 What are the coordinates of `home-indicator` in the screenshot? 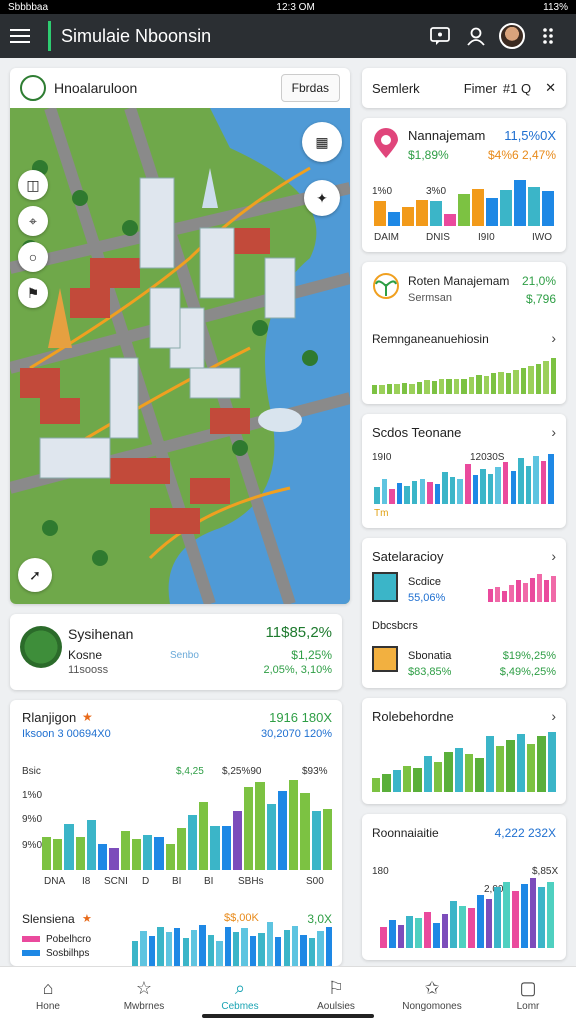 It's located at (288, 1016).